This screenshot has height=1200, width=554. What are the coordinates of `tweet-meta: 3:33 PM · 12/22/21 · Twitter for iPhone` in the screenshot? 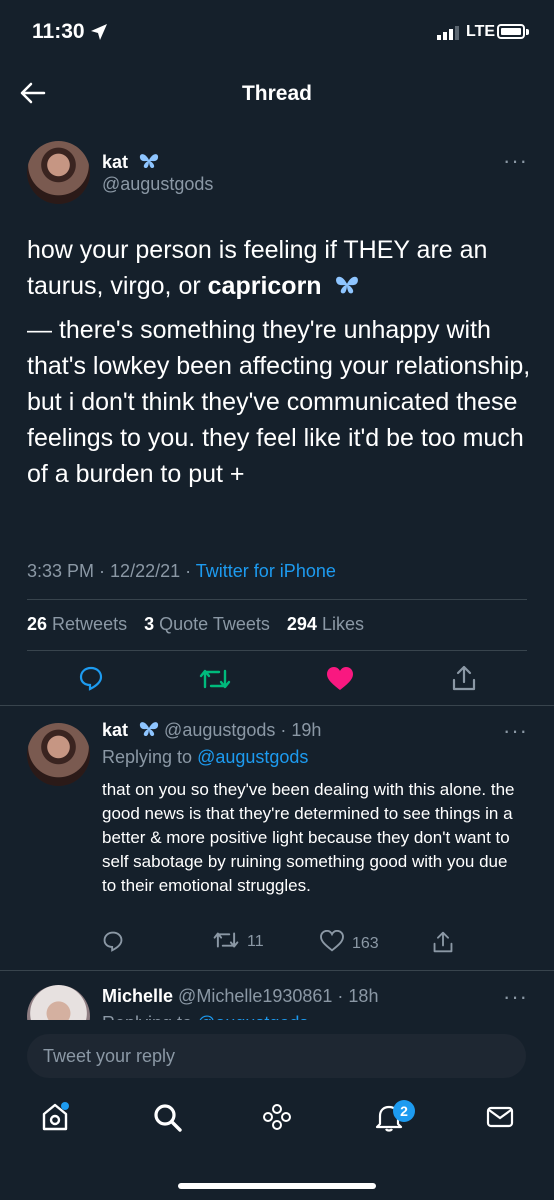 It's located at (181, 571).